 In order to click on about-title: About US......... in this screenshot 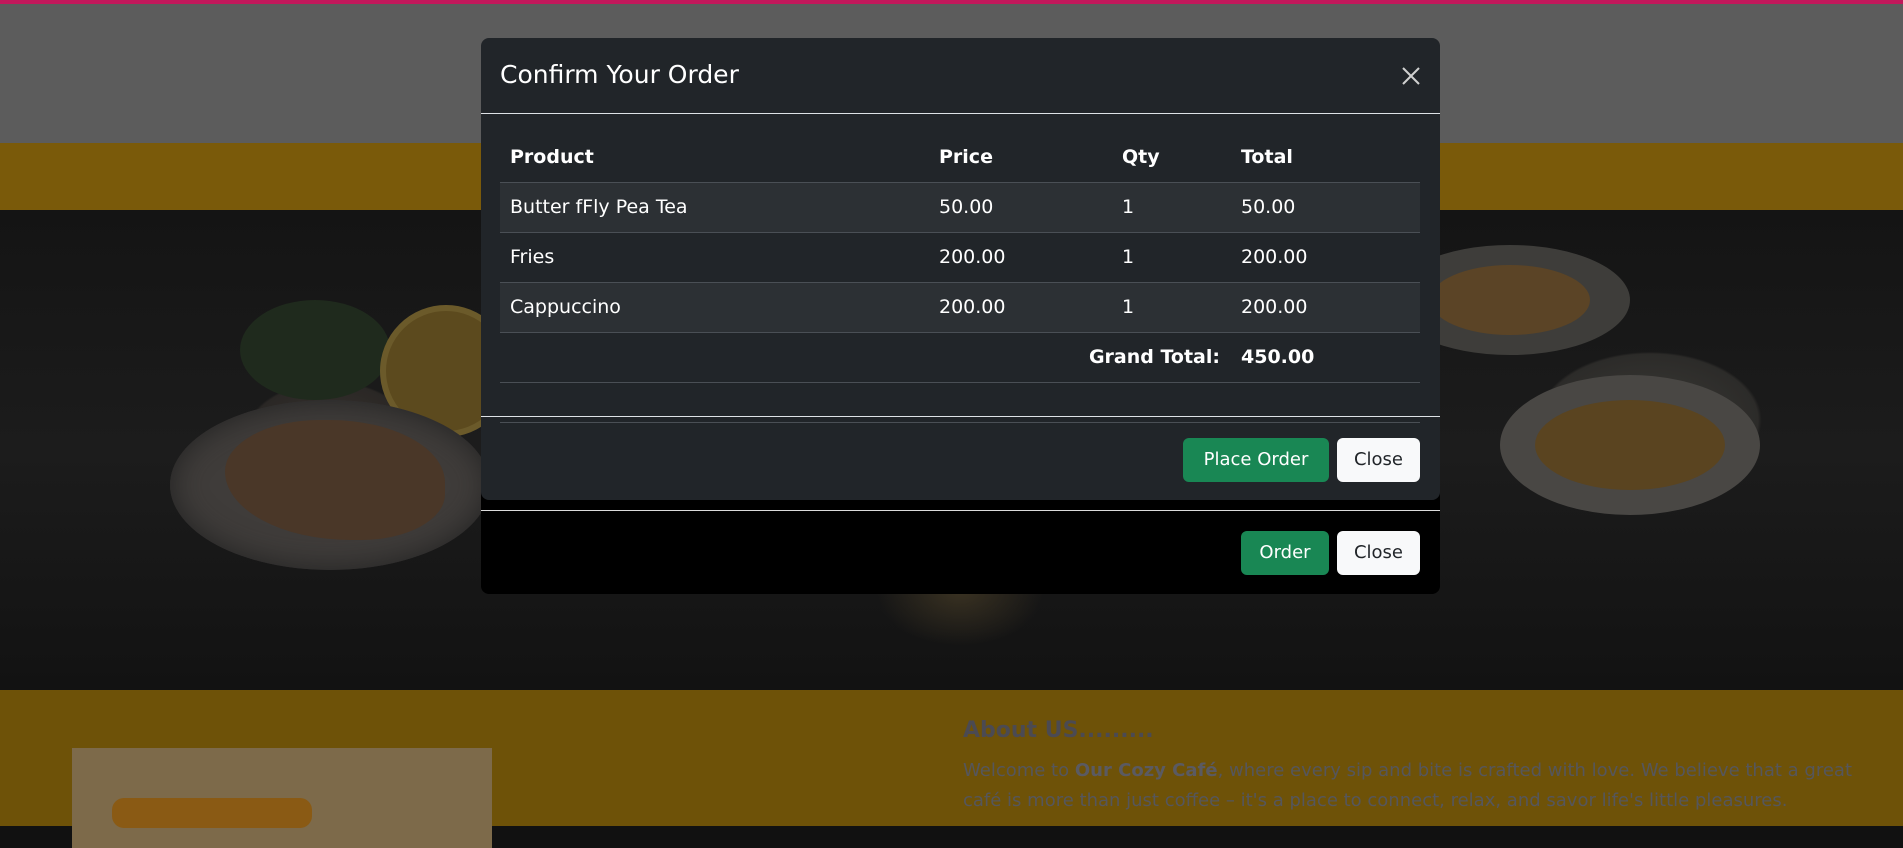, I will do `click(1058, 730)`.